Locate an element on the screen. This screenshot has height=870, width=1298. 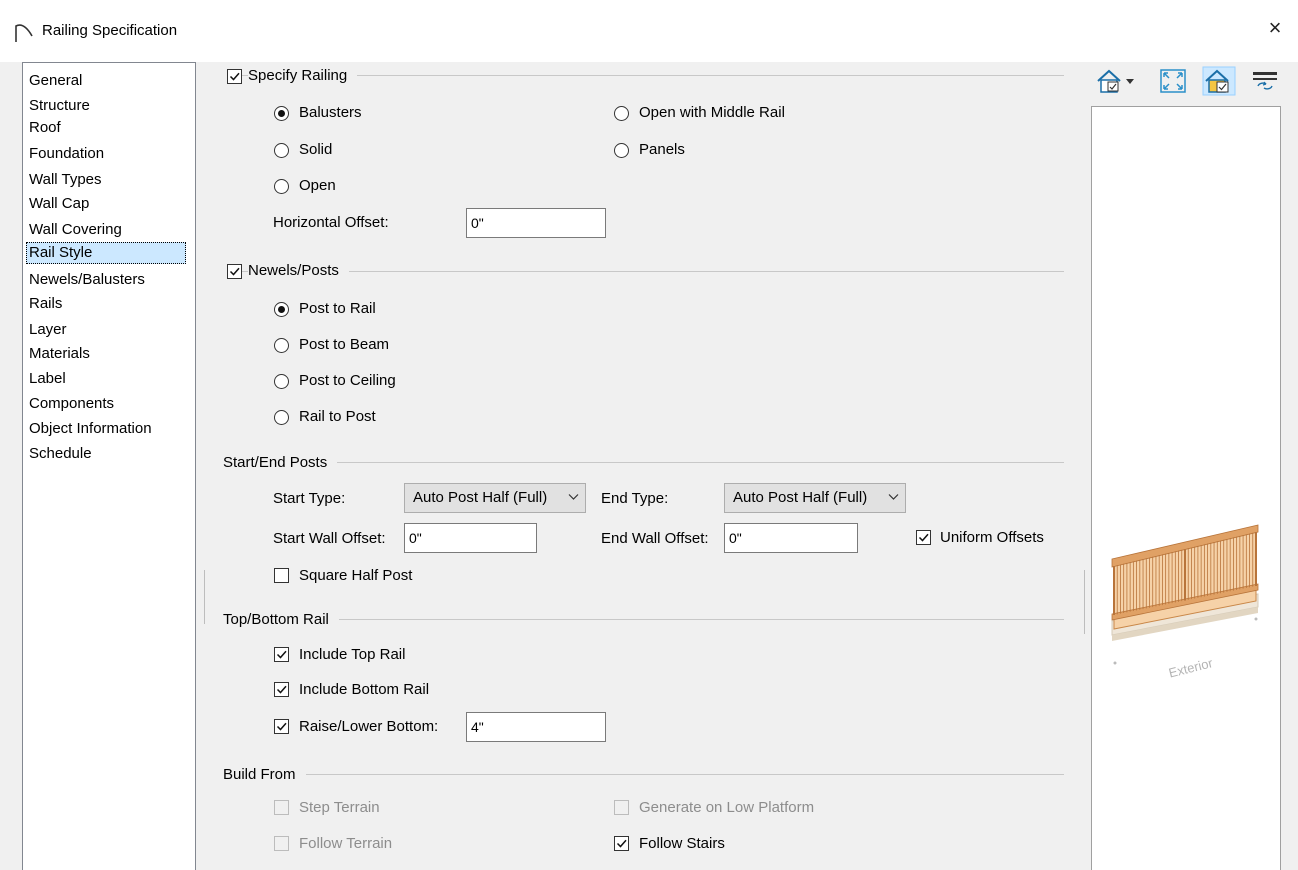
newels-posts-checkbox is located at coordinates (234, 271).